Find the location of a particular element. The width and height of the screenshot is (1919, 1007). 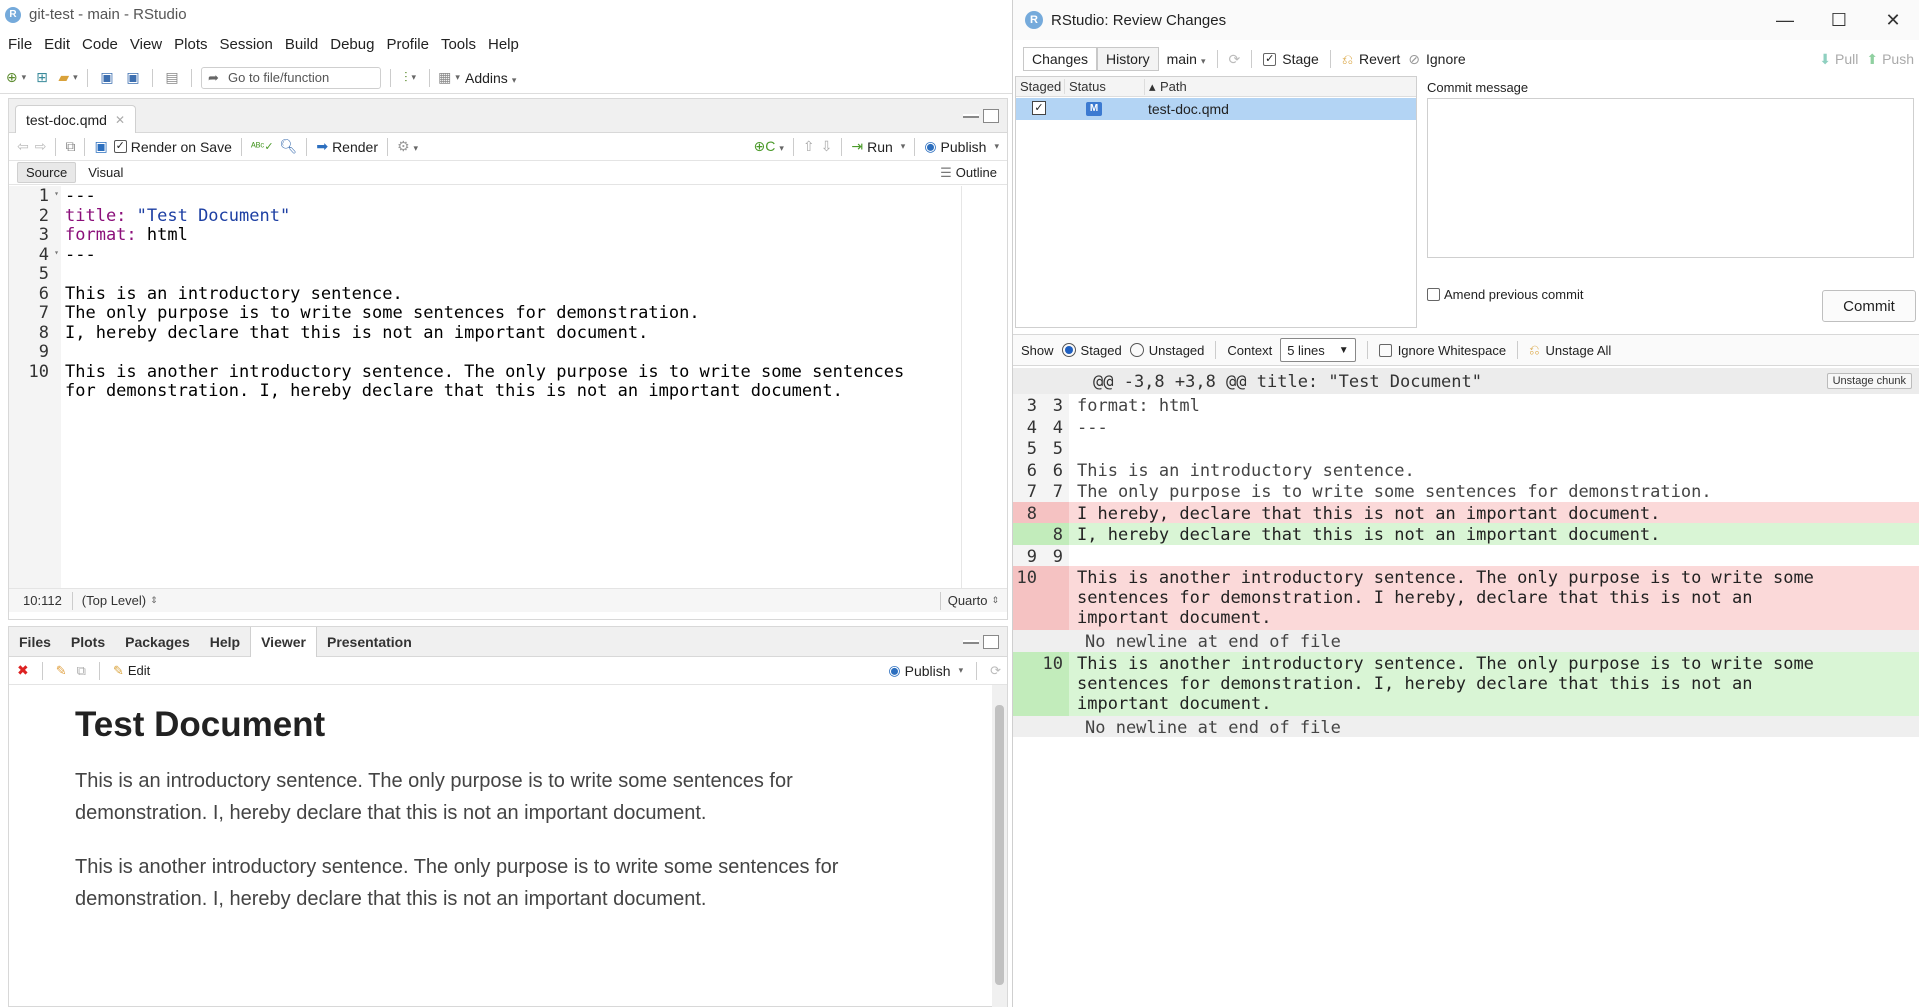

changes-tab: Changes is located at coordinates (1060, 59).